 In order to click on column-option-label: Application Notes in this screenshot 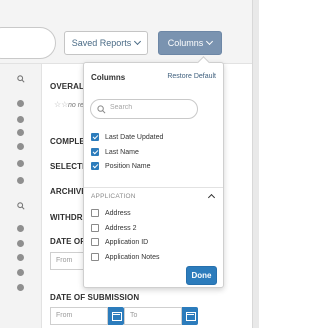, I will do `click(132, 257)`.